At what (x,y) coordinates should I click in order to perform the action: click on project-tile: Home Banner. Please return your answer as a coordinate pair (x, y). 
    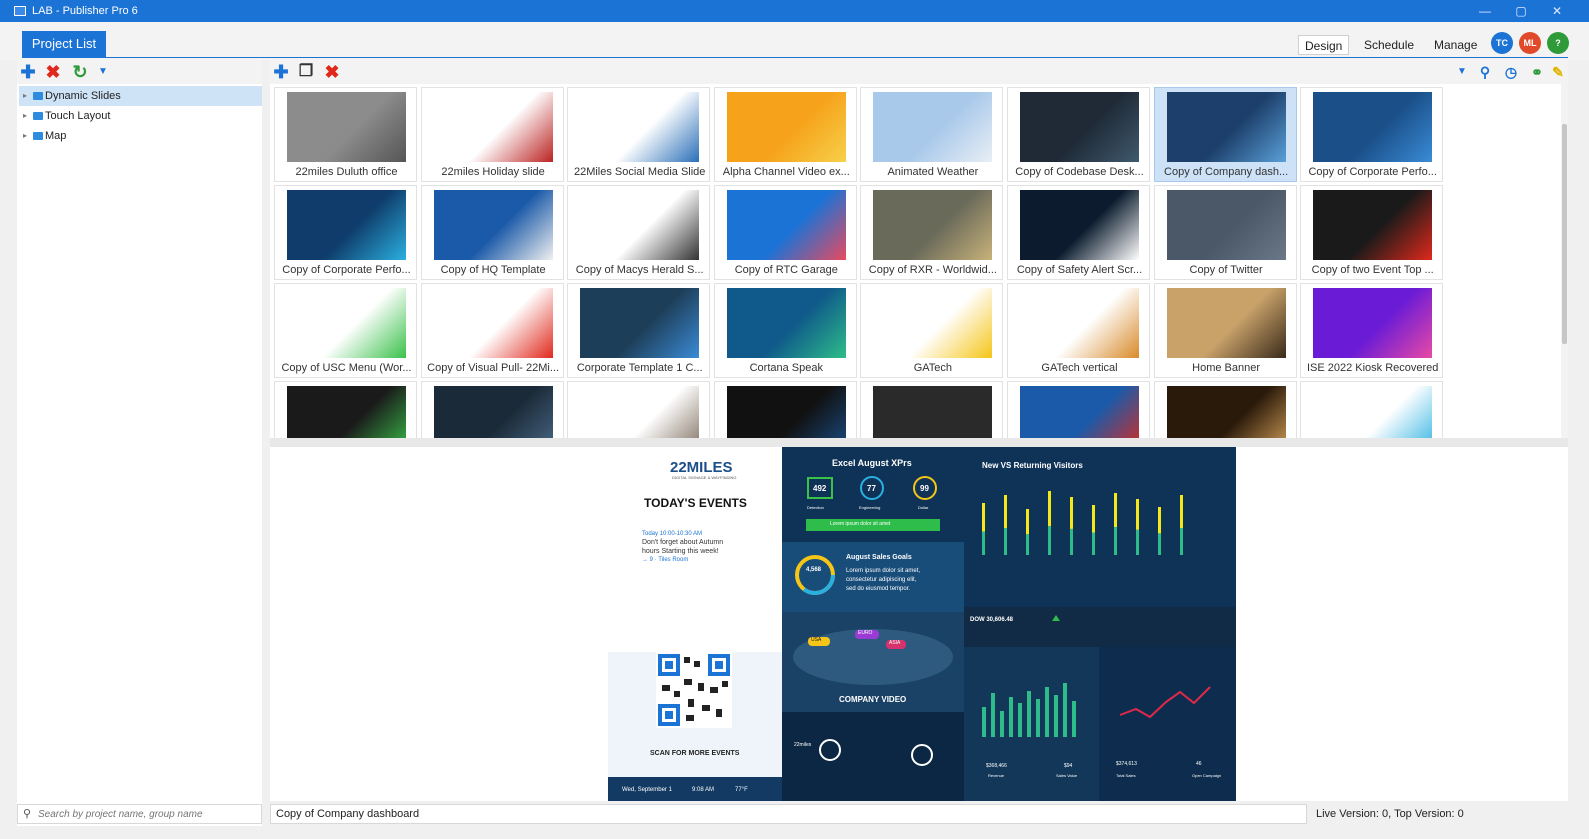
    Looking at the image, I should click on (1225, 330).